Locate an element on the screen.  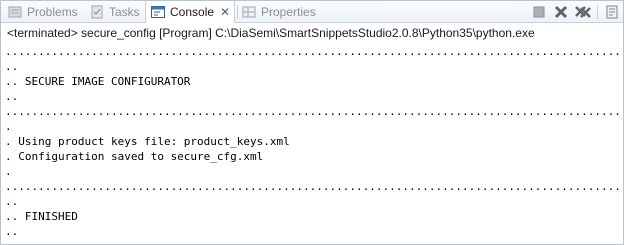
terminate-icon is located at coordinates (539, 12).